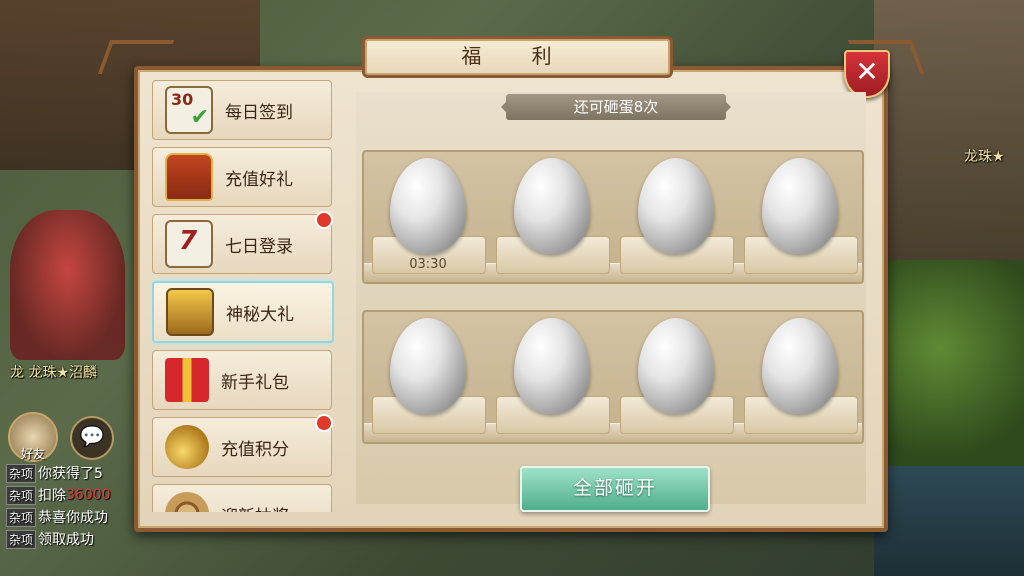 The width and height of the screenshot is (1024, 576). I want to click on calendar-check-icon: 30 ✔, so click(189, 110).